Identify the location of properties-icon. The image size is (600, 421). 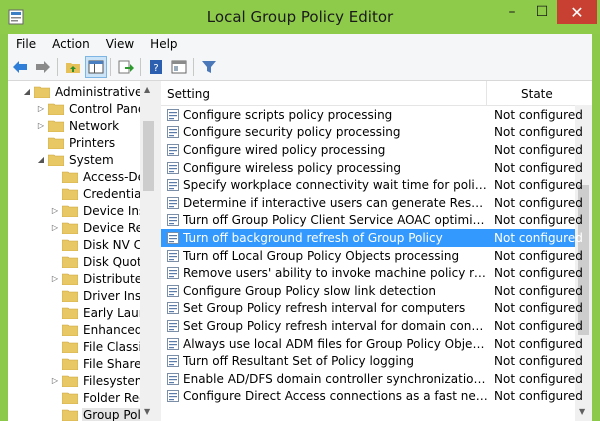
(179, 67).